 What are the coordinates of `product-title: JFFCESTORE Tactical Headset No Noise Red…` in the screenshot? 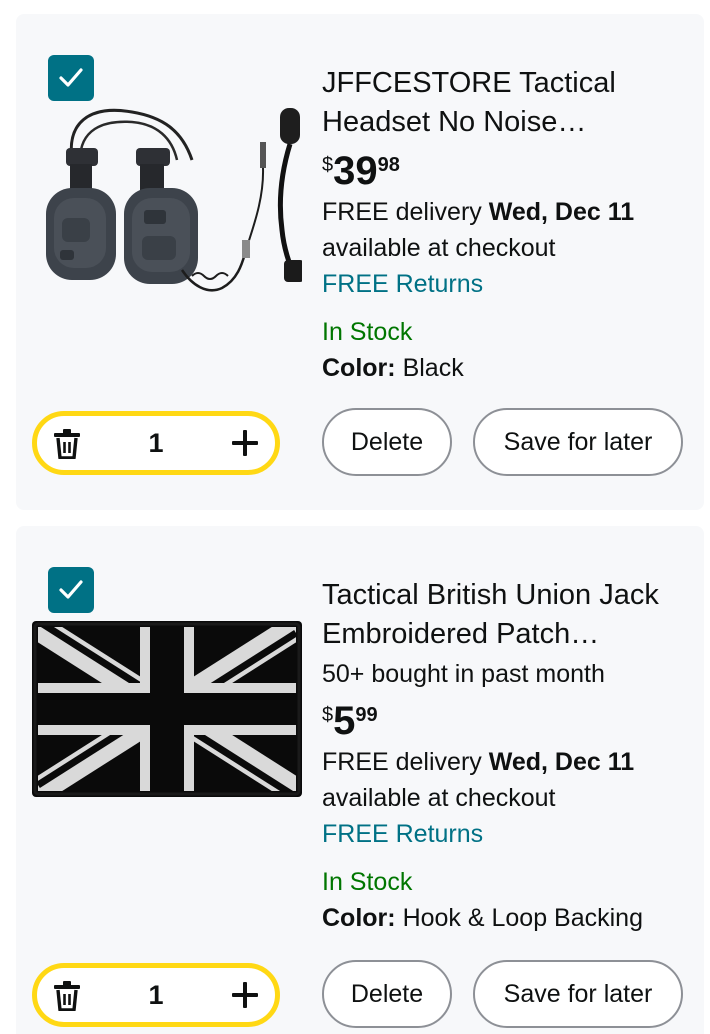 It's located at (507, 103).